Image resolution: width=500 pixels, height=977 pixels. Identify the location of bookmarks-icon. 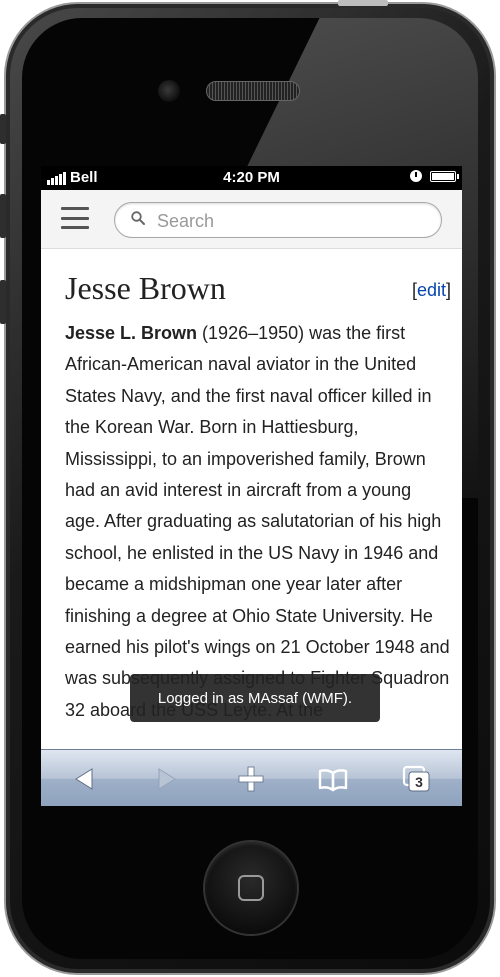
(333, 779).